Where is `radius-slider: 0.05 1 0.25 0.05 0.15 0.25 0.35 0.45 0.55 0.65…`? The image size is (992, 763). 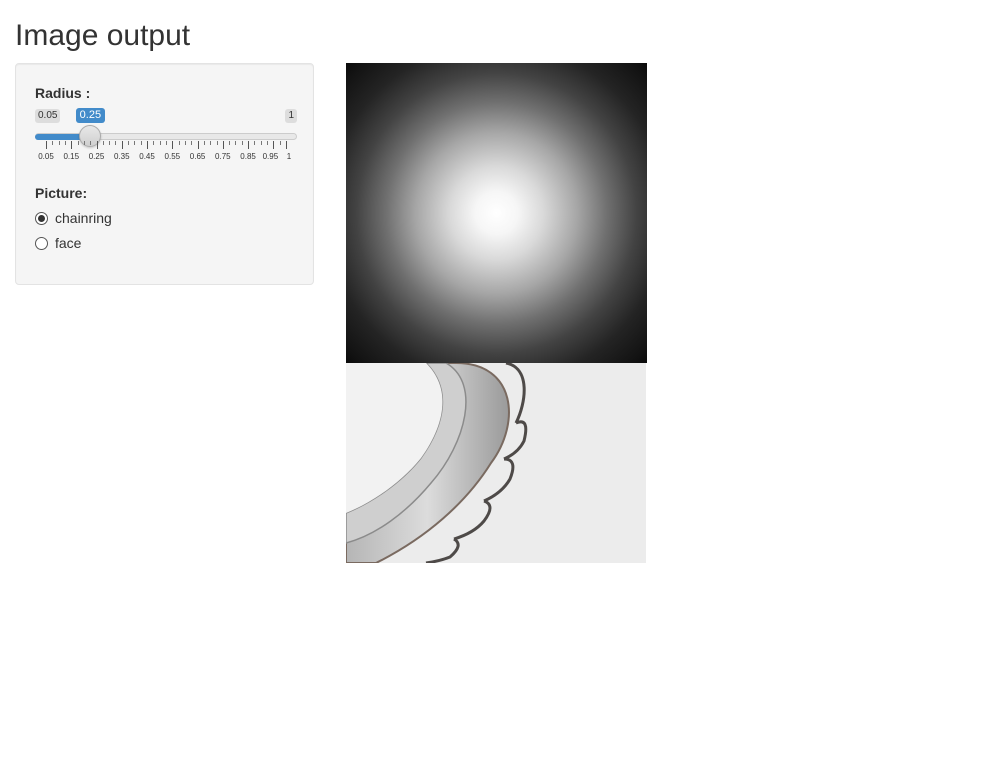
radius-slider: 0.05 1 0.25 0.05 0.15 0.25 0.35 0.45 0.55 0.65… is located at coordinates (166, 136).